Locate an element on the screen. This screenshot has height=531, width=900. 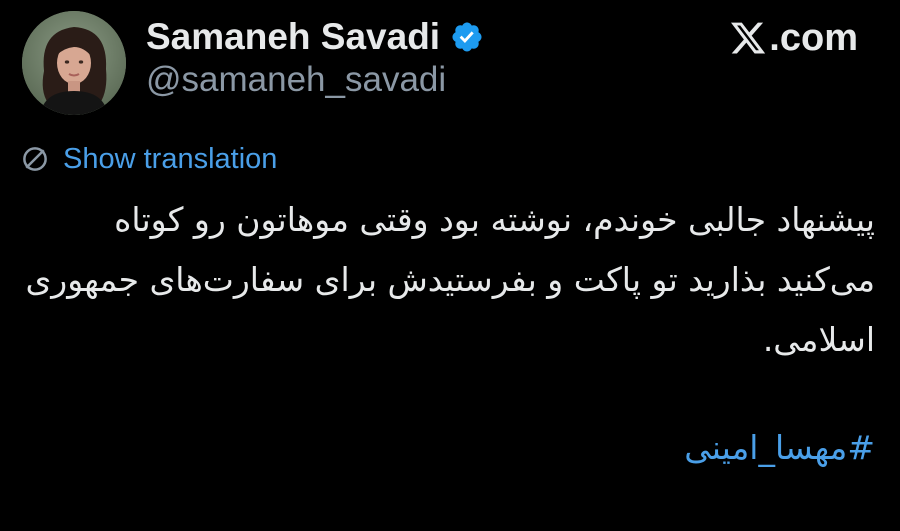
hashtag-link: #مهسا_امینی is located at coordinates (779, 448).